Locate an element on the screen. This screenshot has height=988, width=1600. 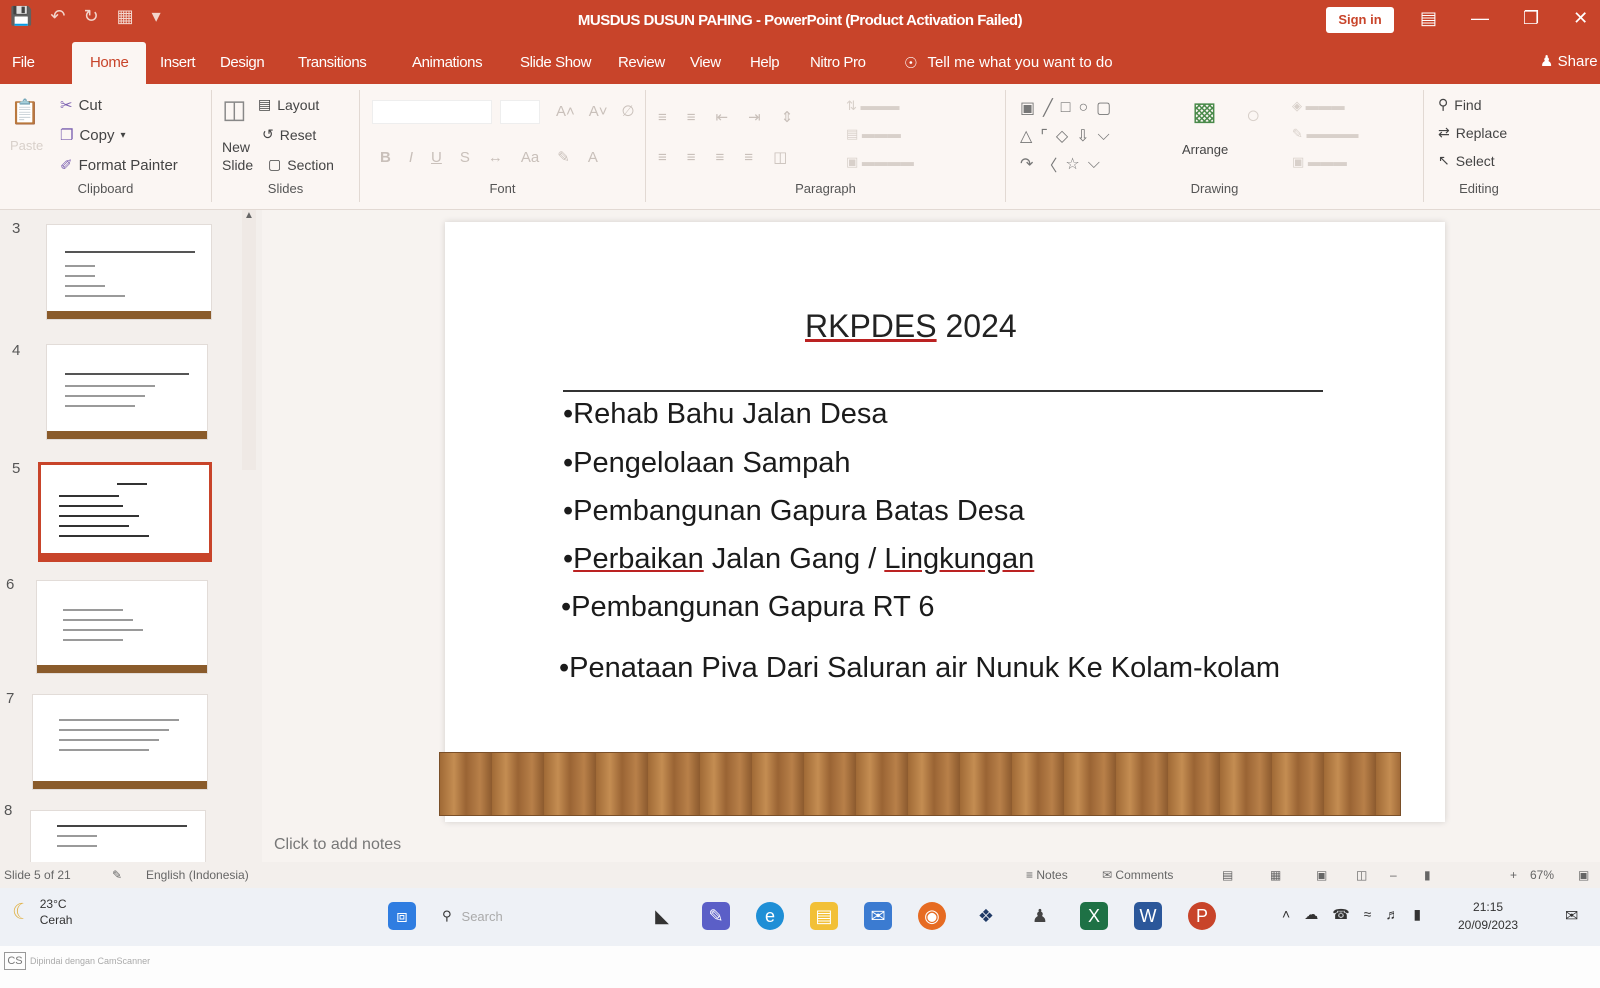
justify-icon: ≡ is located at coordinates (748, 157).